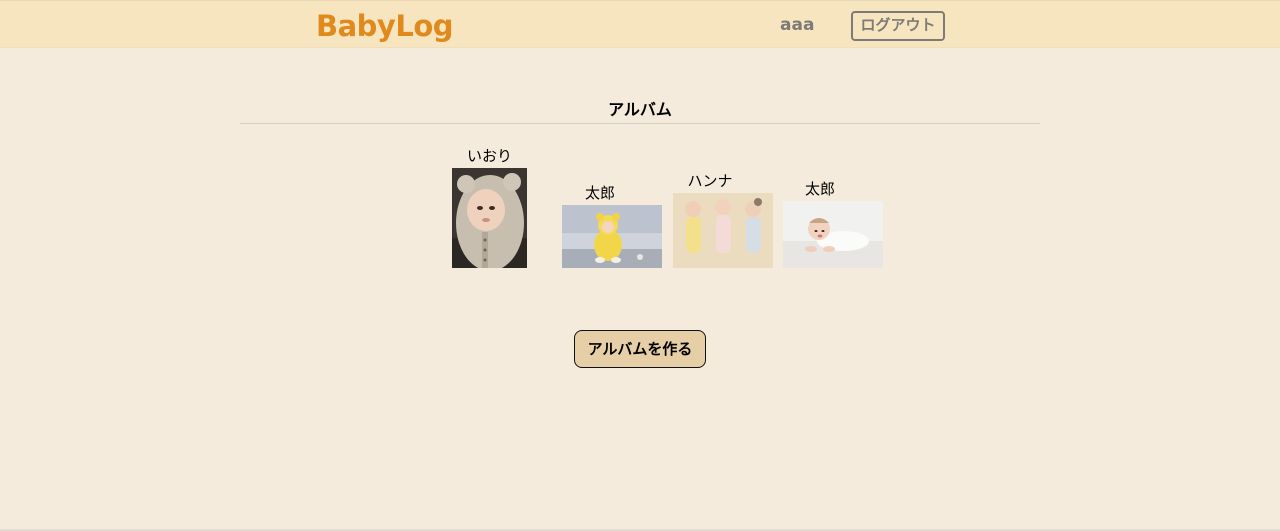 The width and height of the screenshot is (1280, 531). What do you see at coordinates (640, 24) in the screenshot?
I see `top-header: BabyLog aaa ログアウト` at bounding box center [640, 24].